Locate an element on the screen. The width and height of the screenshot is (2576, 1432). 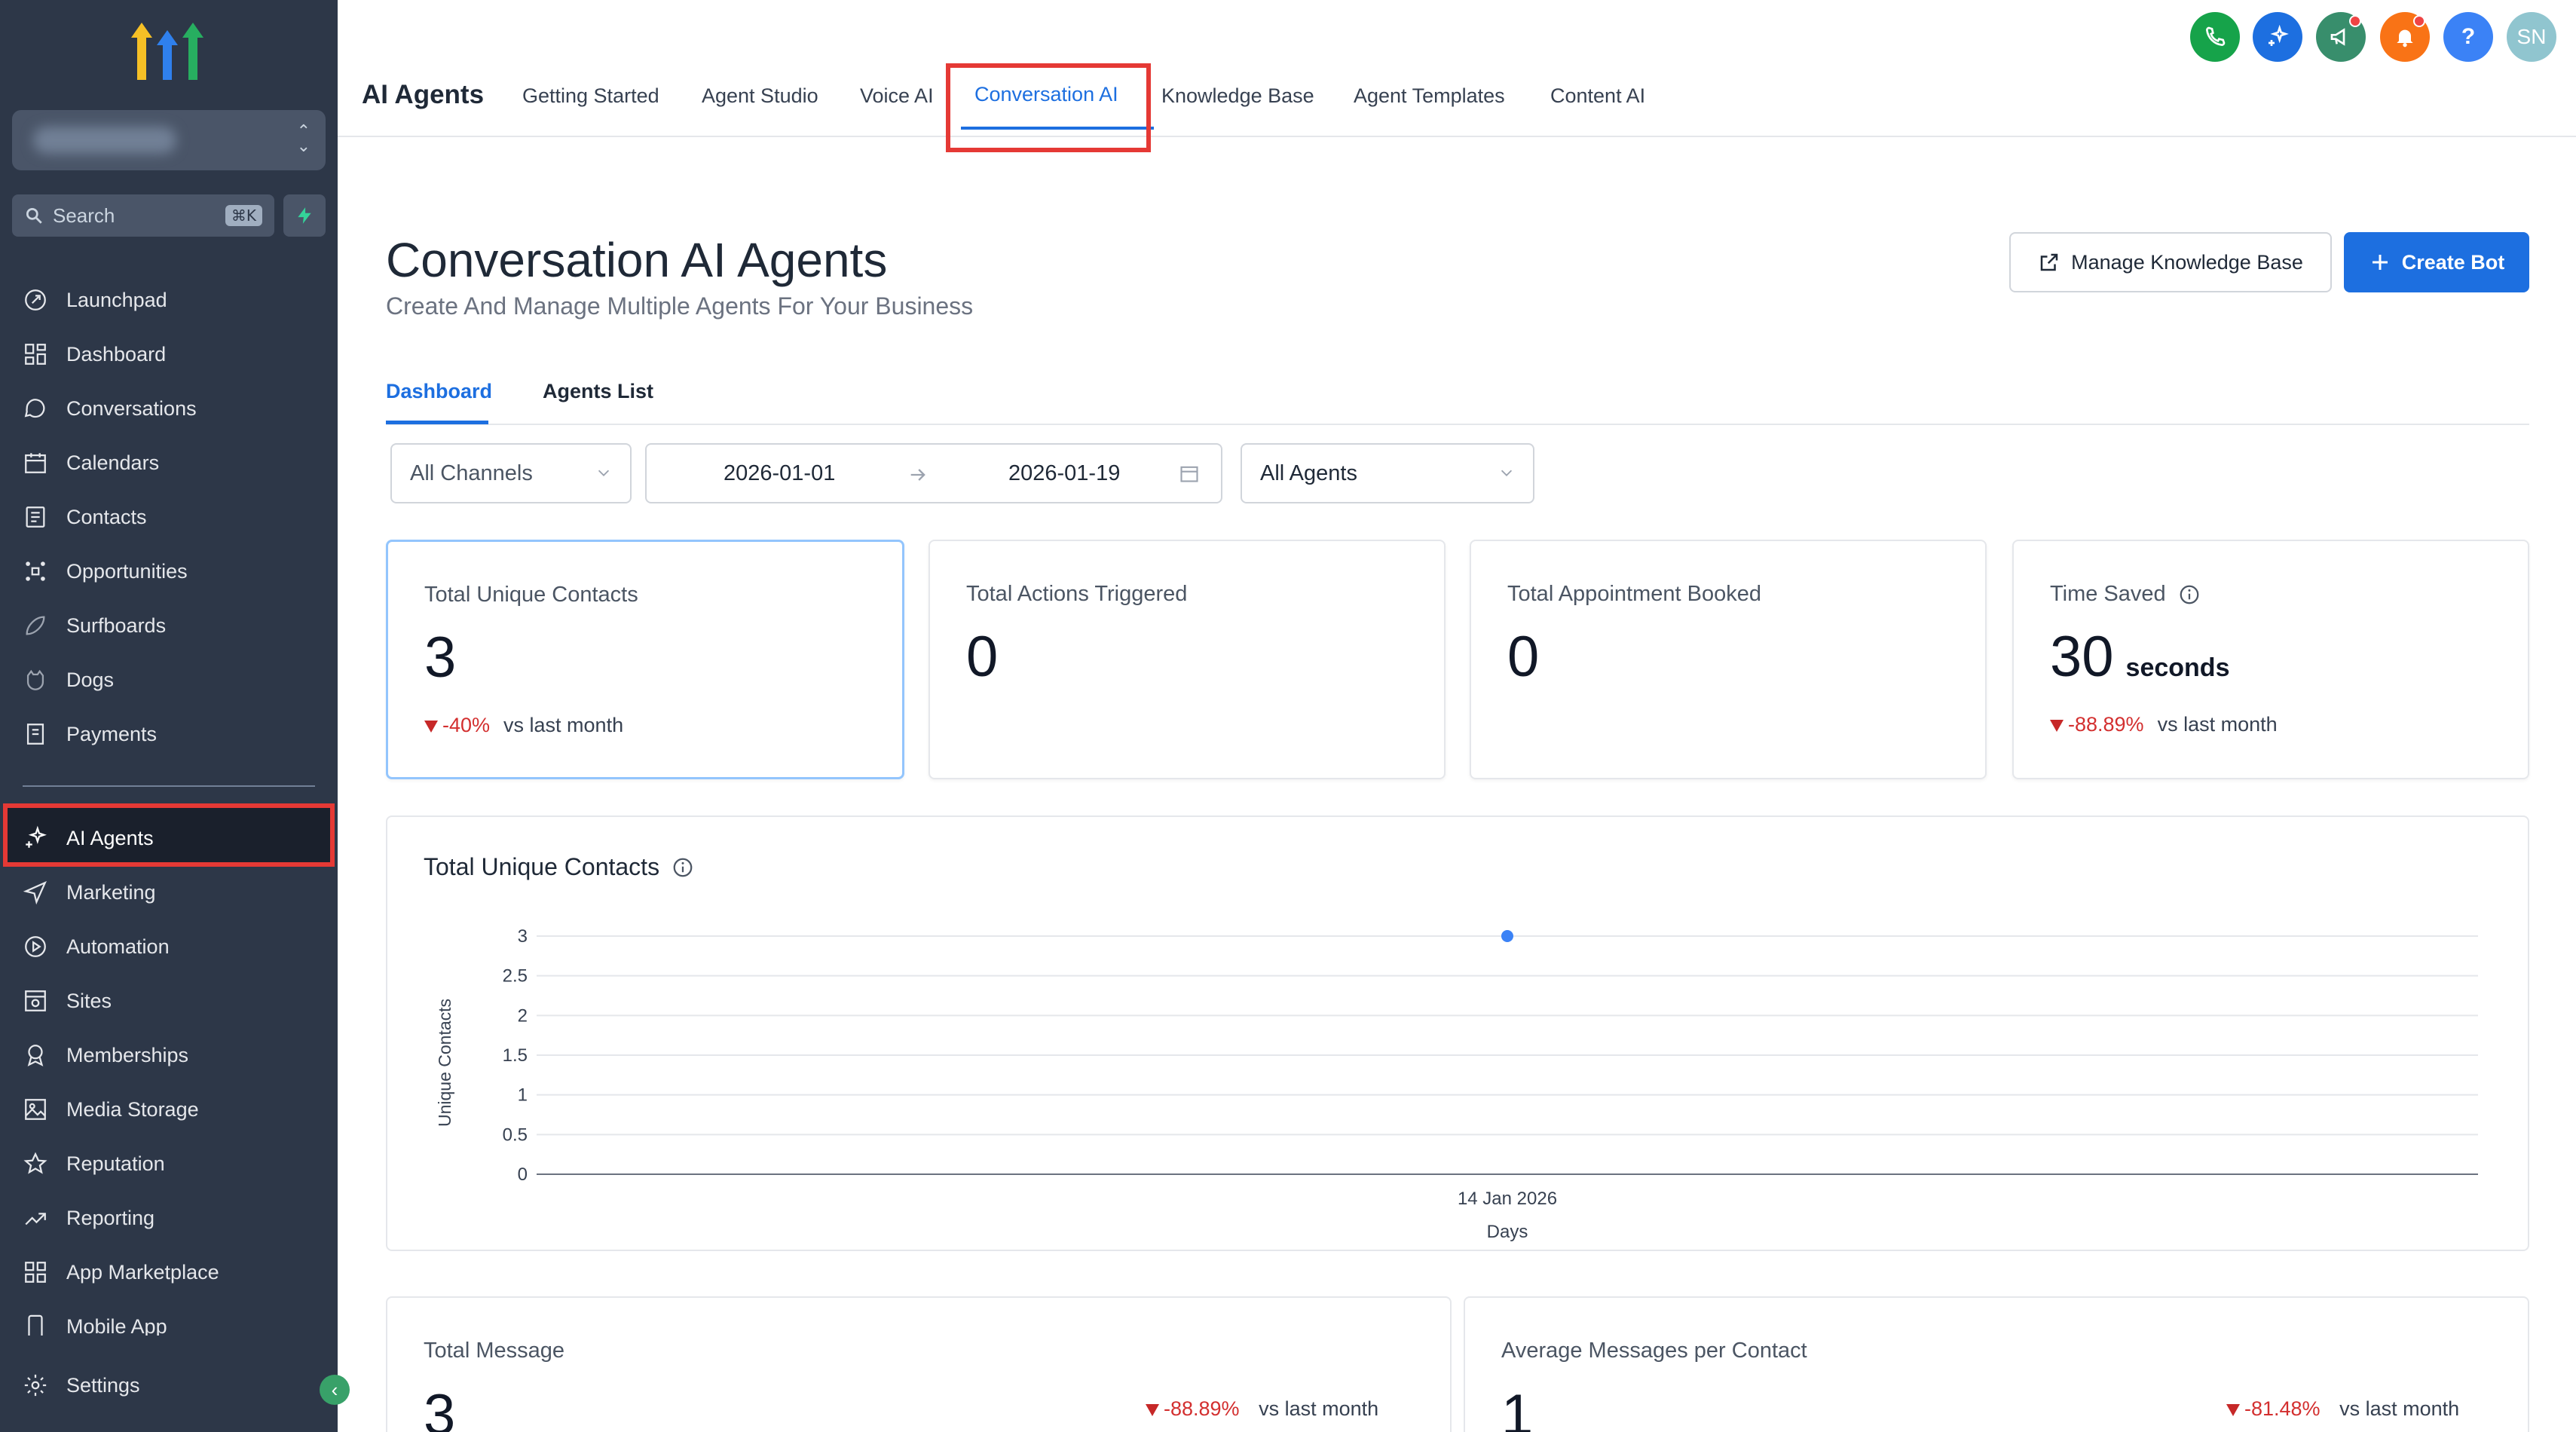
stat-label: Total Appointment Booked is located at coordinates (1634, 594).